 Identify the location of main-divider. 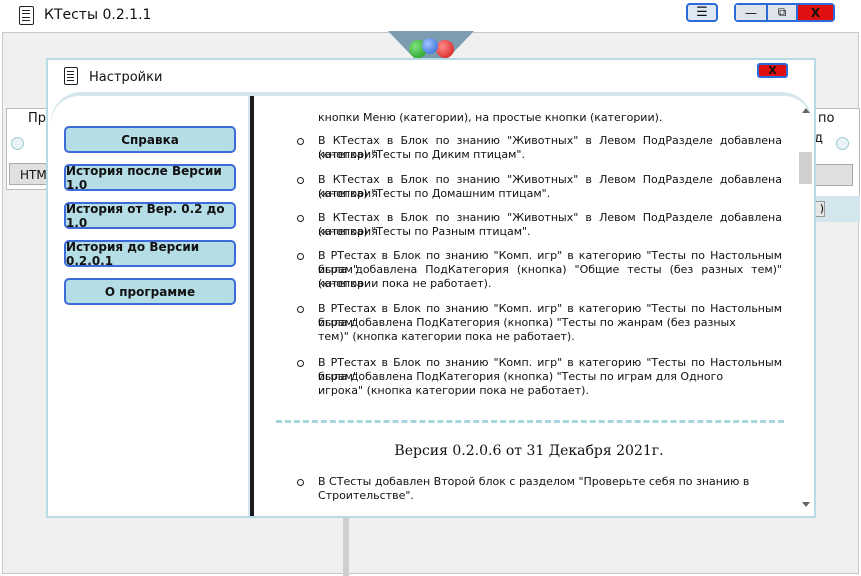
(346, 544).